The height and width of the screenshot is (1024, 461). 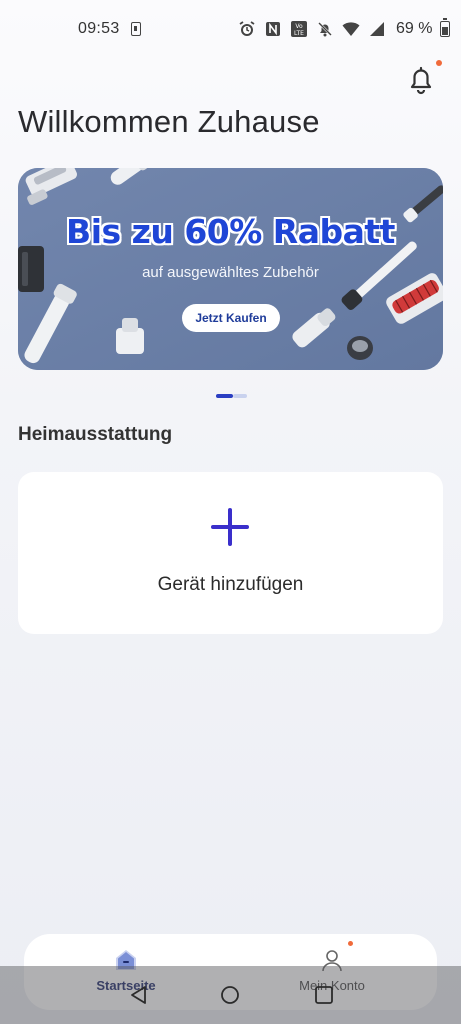 What do you see at coordinates (240, 396) in the screenshot?
I see `carousel-dot` at bounding box center [240, 396].